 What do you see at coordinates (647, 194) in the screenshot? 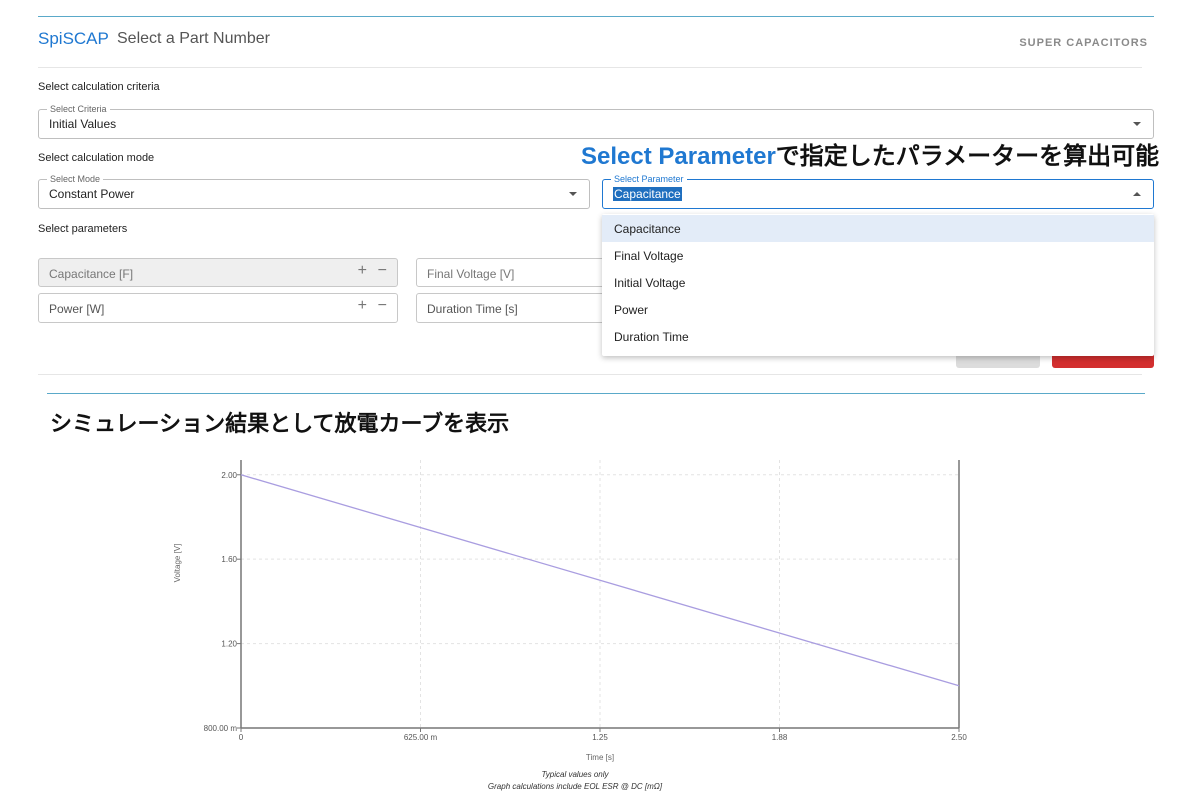
I see `parameter-value: Capacitance` at bounding box center [647, 194].